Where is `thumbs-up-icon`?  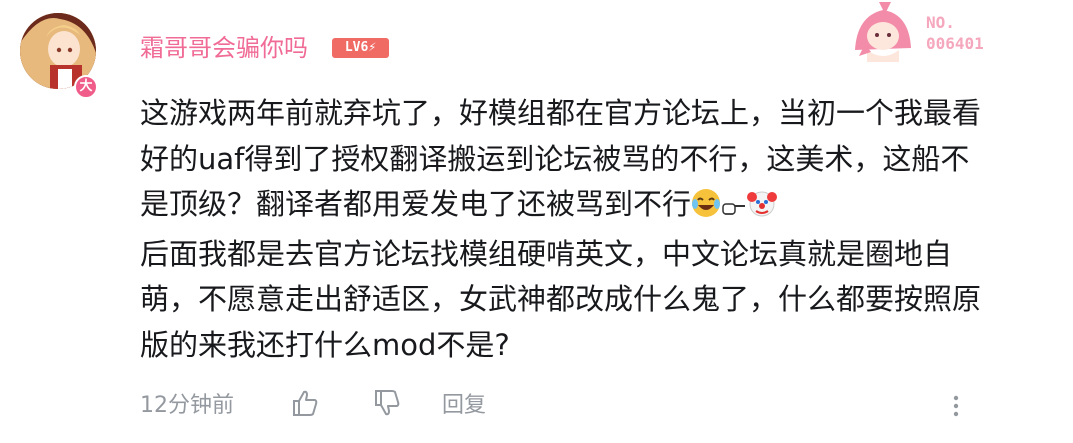
thumbs-up-icon is located at coordinates (305, 403).